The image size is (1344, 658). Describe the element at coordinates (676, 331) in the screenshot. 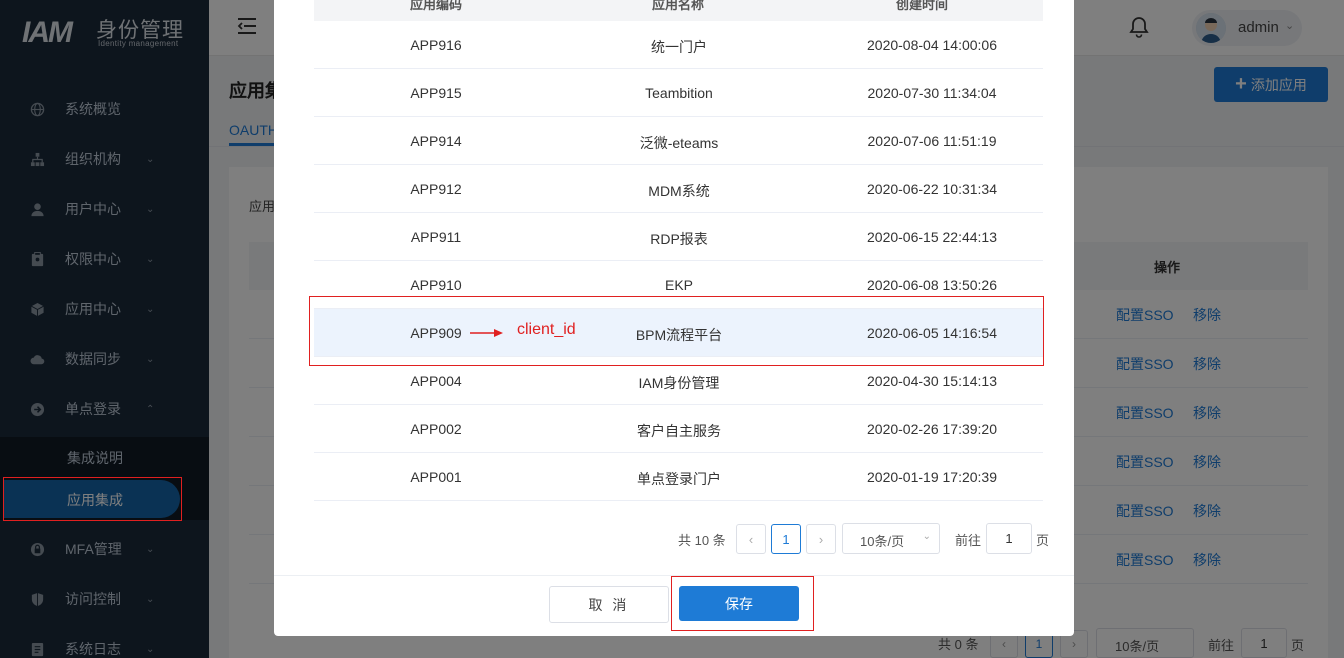

I see `annotation-box-row` at that location.